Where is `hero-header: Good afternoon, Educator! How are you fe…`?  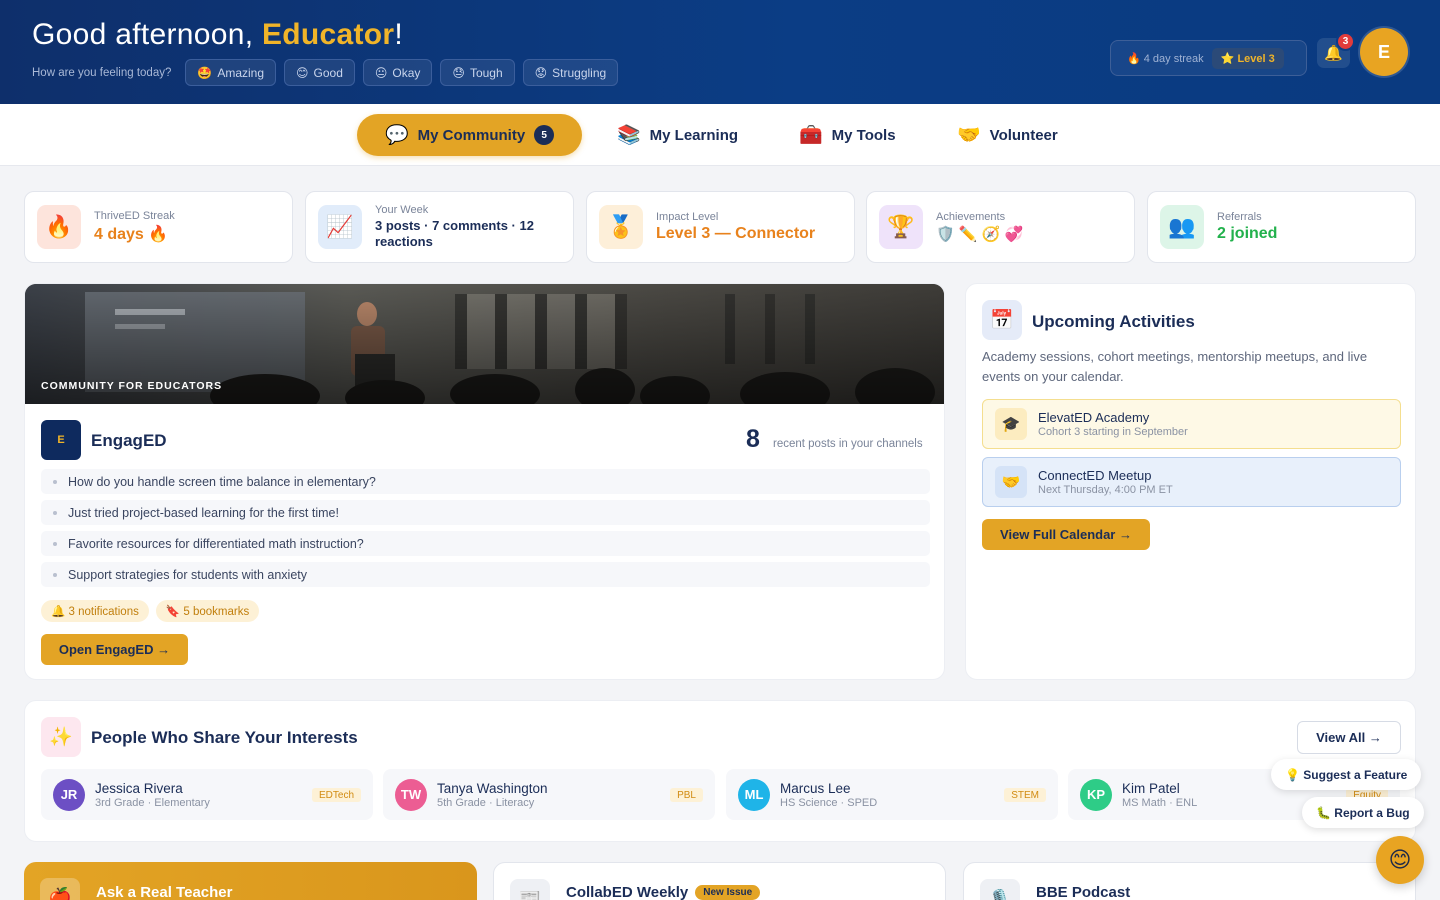 hero-header: Good afternoon, Educator! How are you fe… is located at coordinates (720, 52).